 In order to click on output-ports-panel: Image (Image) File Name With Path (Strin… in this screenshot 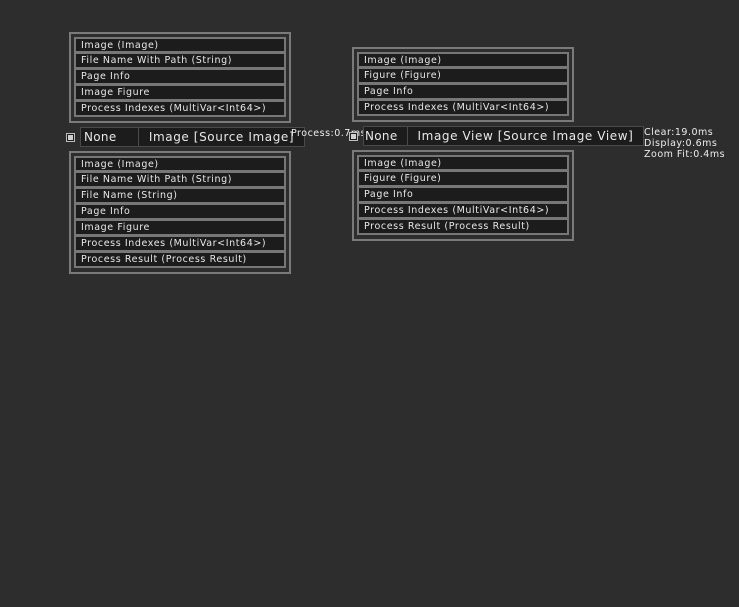, I will do `click(180, 212)`.